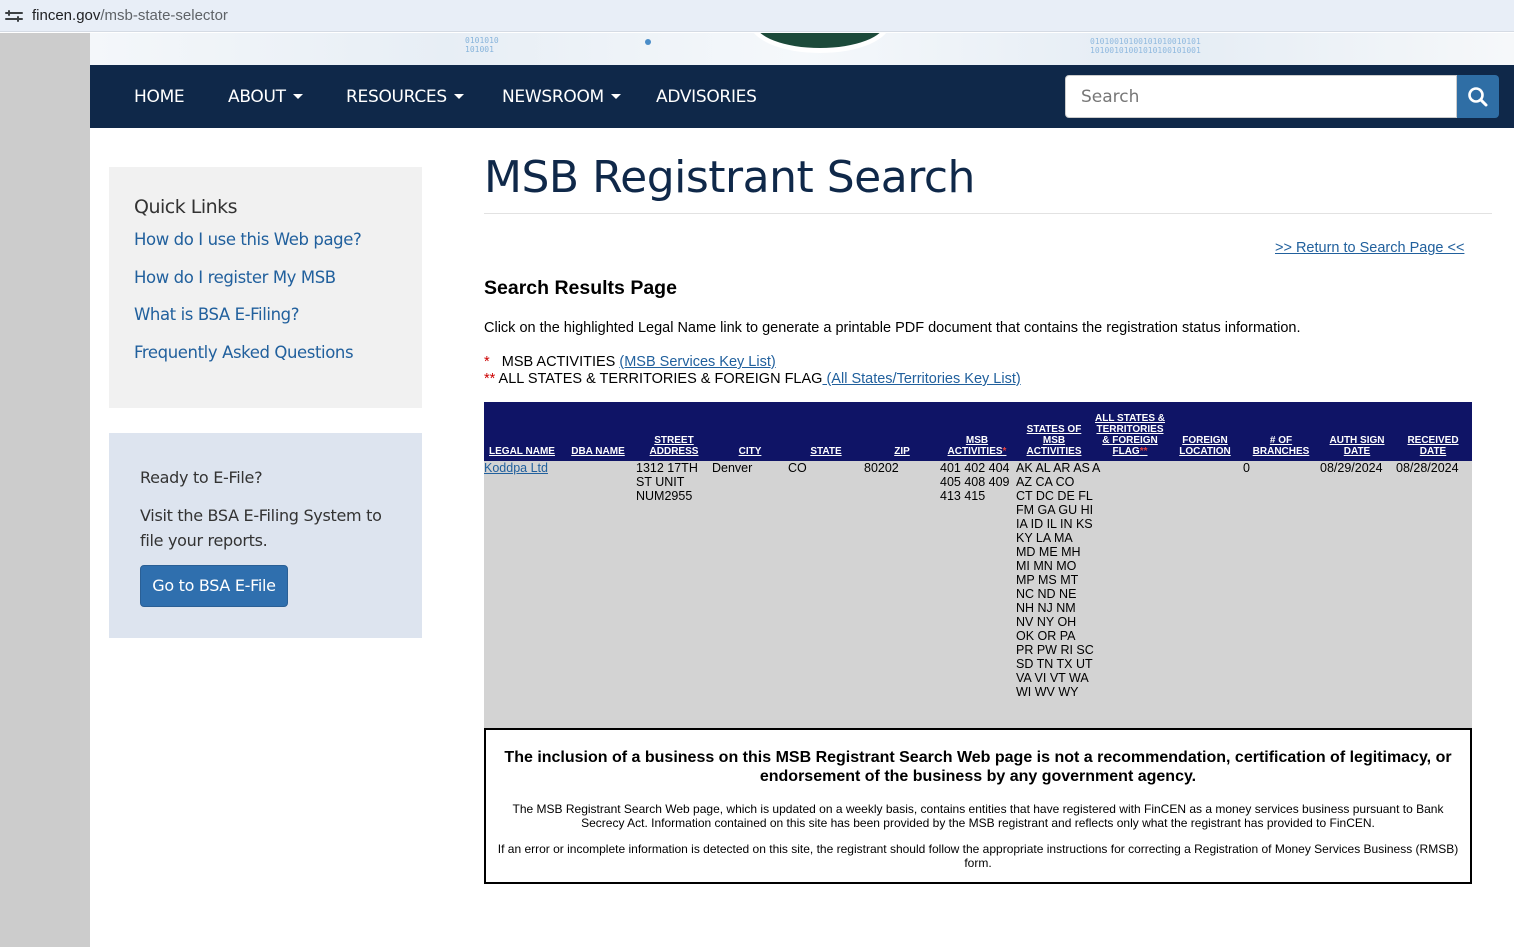 The width and height of the screenshot is (1514, 947). I want to click on legal-name-pdf-link: Koddpa Ltd, so click(516, 468).